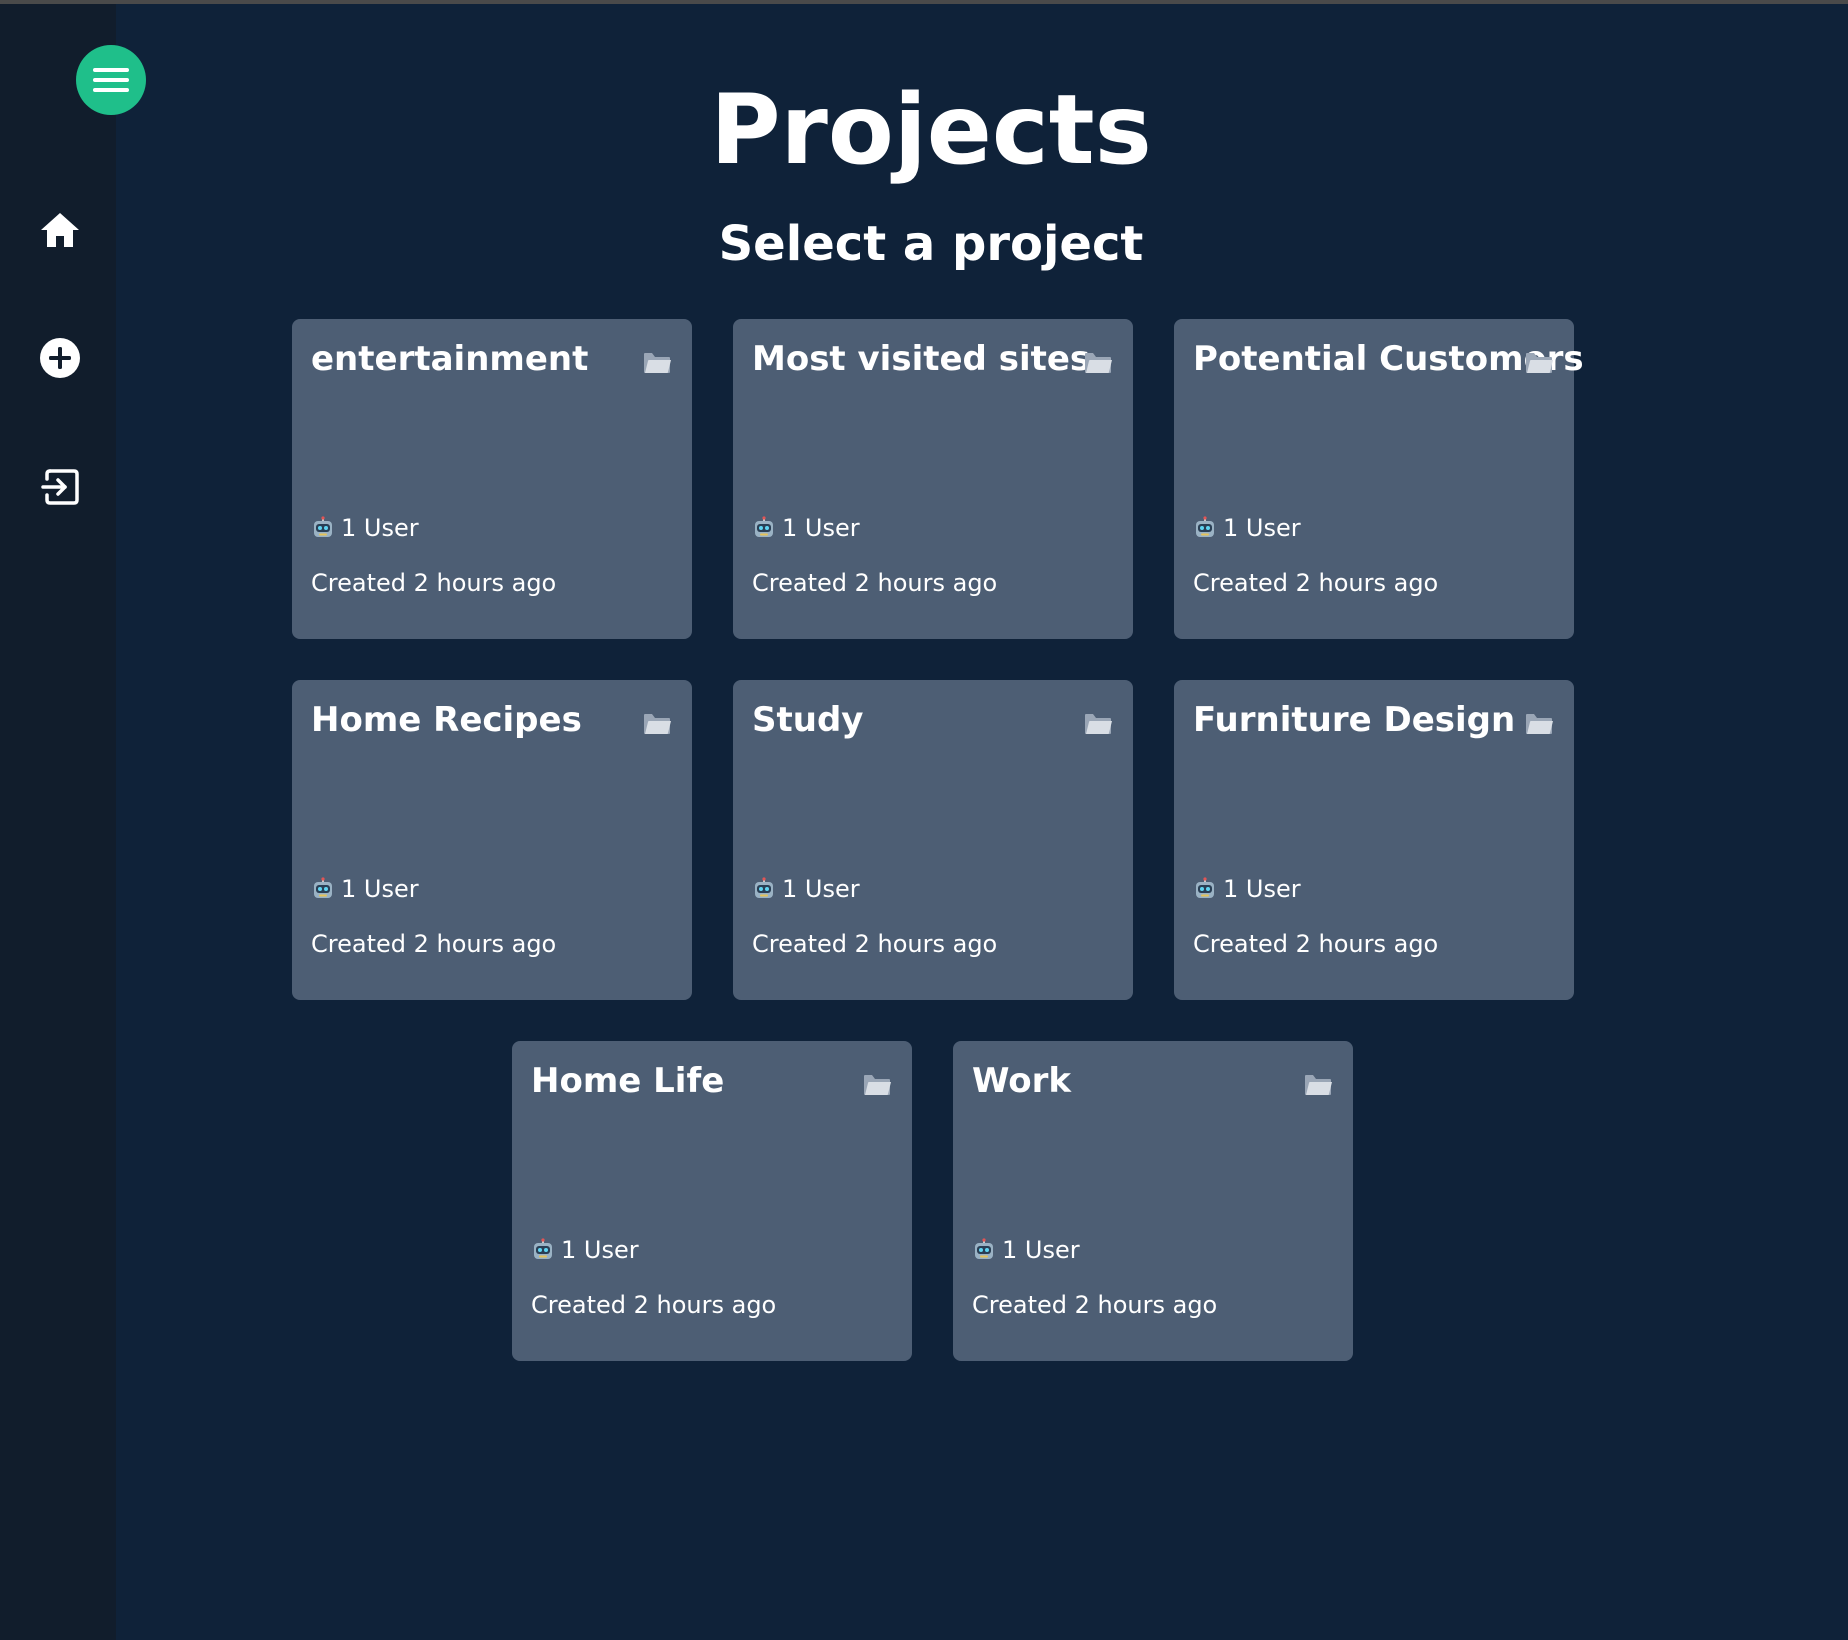 The height and width of the screenshot is (1640, 1848). I want to click on project-card: Study 1 User Created 2 hours ago, so click(933, 840).